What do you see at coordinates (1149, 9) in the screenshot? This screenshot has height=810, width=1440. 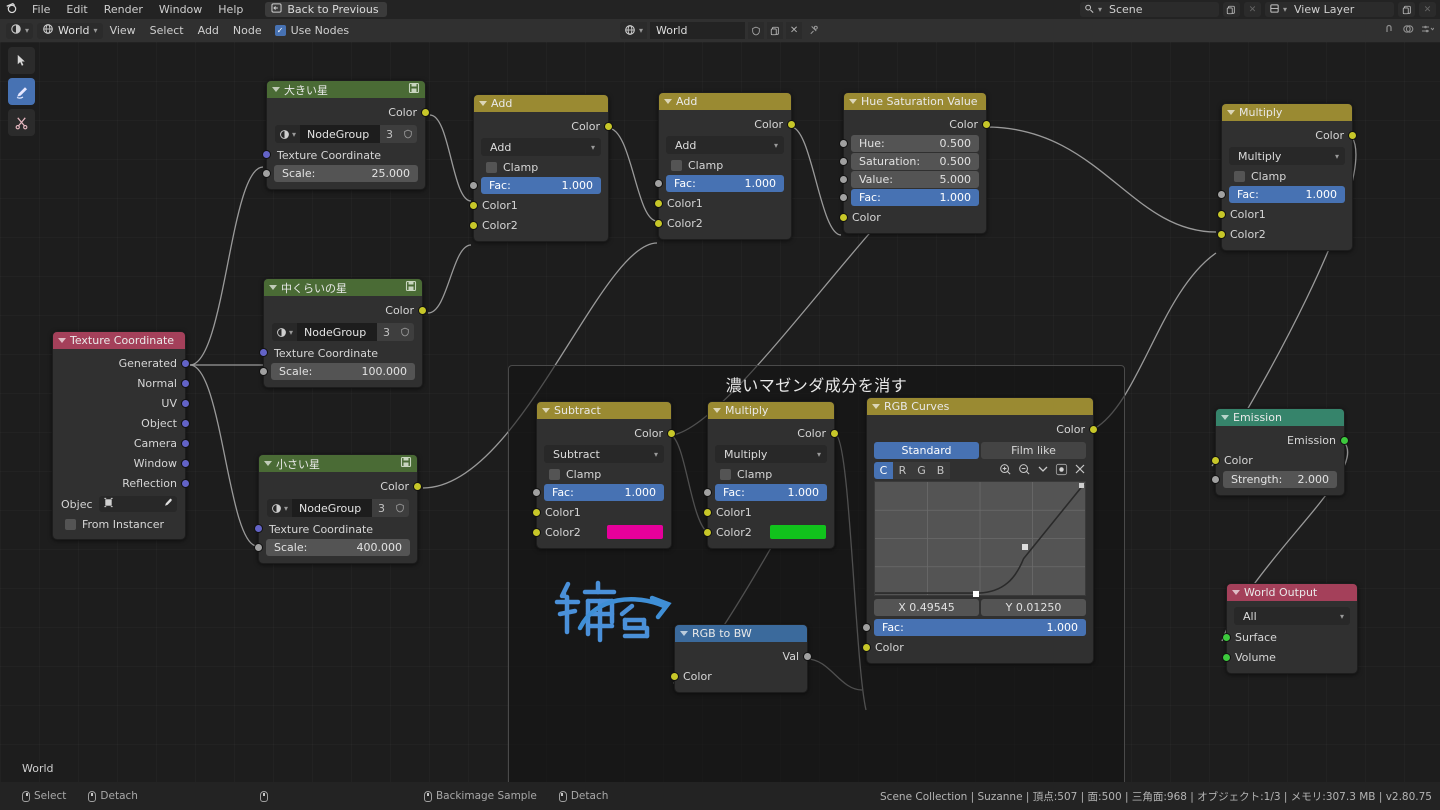 I see `scene-selector: ▾ Scene` at bounding box center [1149, 9].